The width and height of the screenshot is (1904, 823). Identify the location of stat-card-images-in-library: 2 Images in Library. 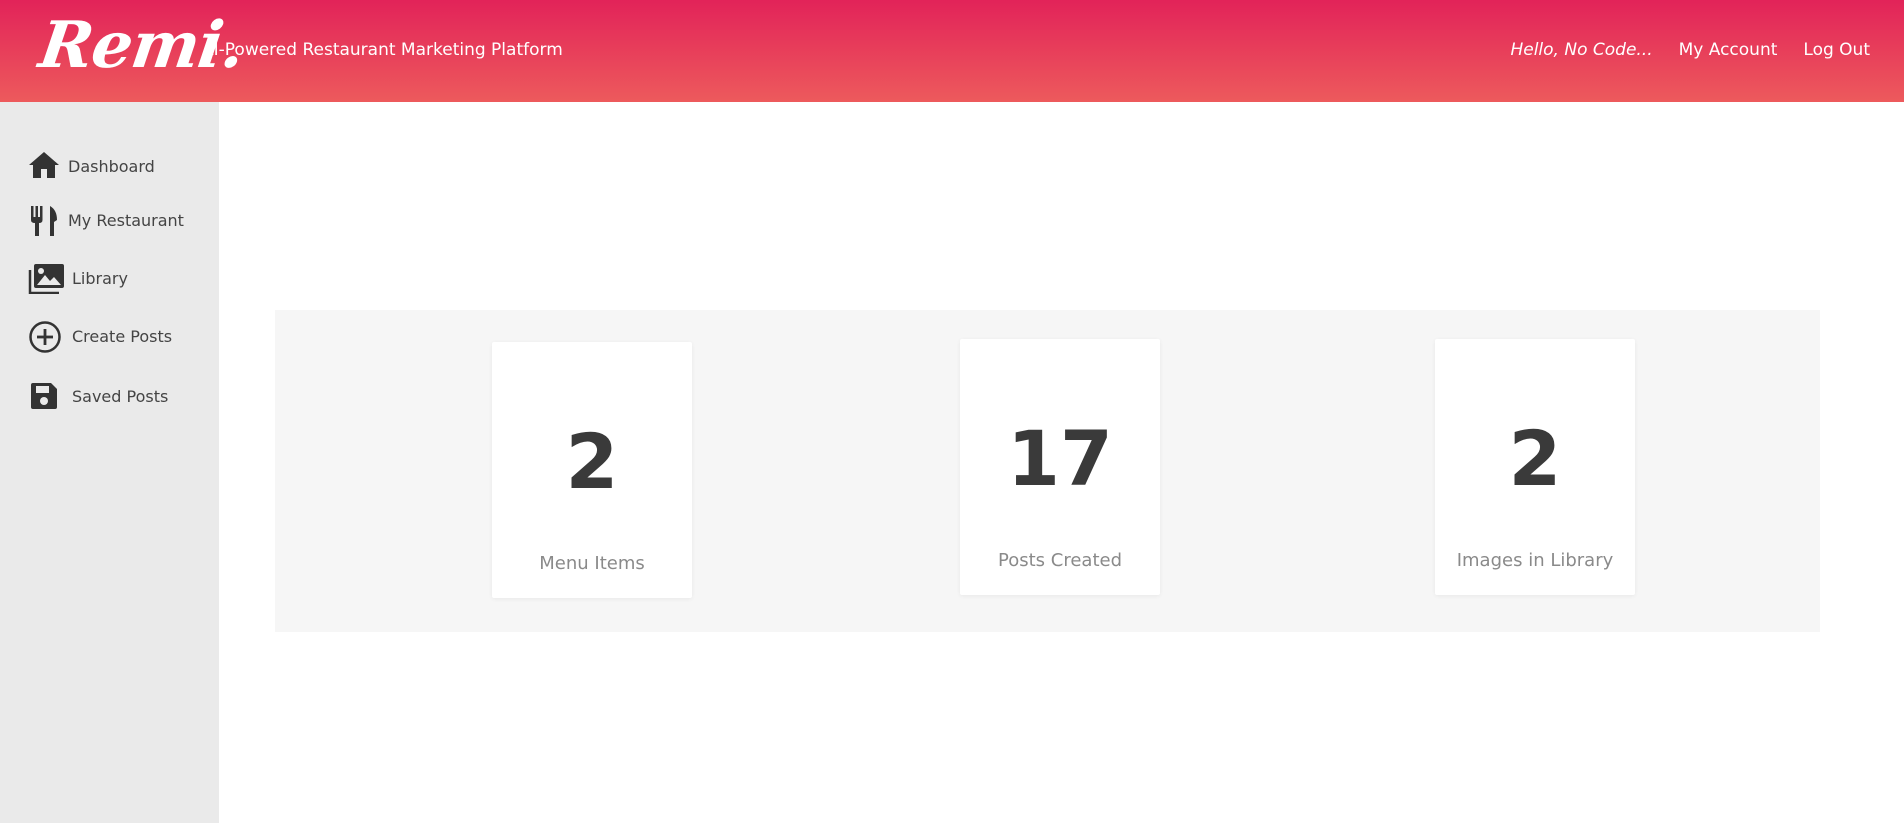
(1535, 467).